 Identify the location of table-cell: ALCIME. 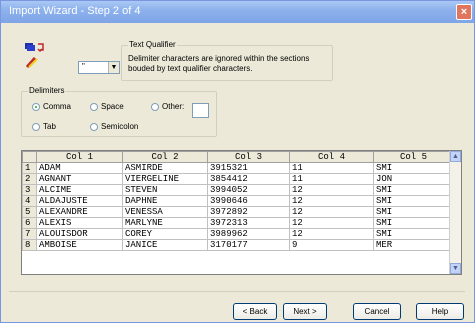
(79, 190).